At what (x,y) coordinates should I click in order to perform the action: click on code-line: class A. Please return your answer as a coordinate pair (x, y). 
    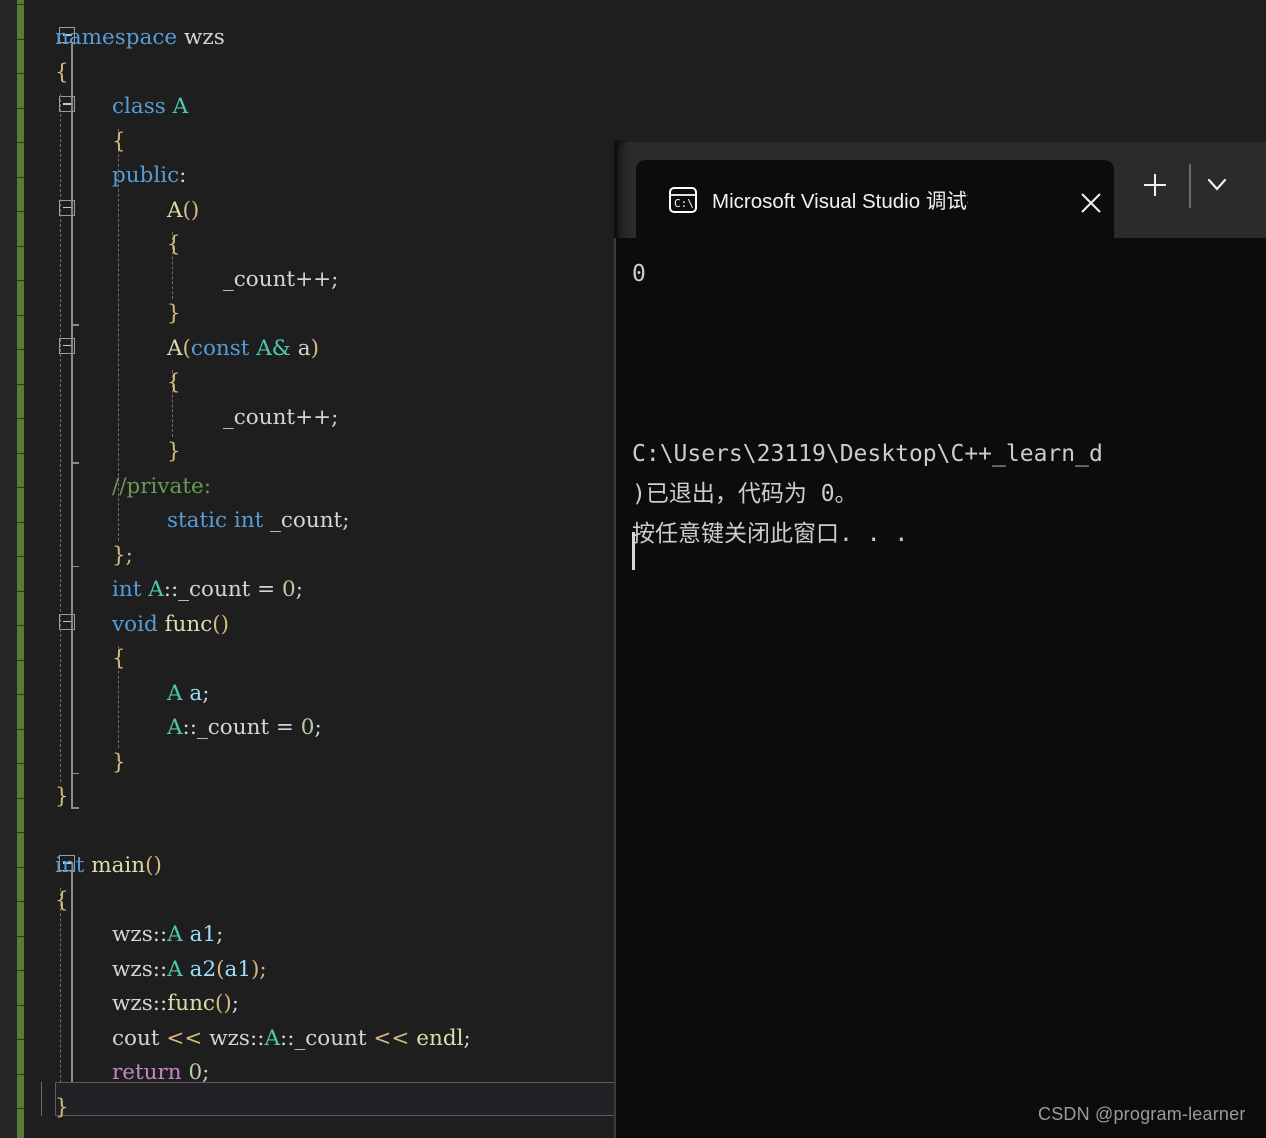
    Looking at the image, I should click on (307, 107).